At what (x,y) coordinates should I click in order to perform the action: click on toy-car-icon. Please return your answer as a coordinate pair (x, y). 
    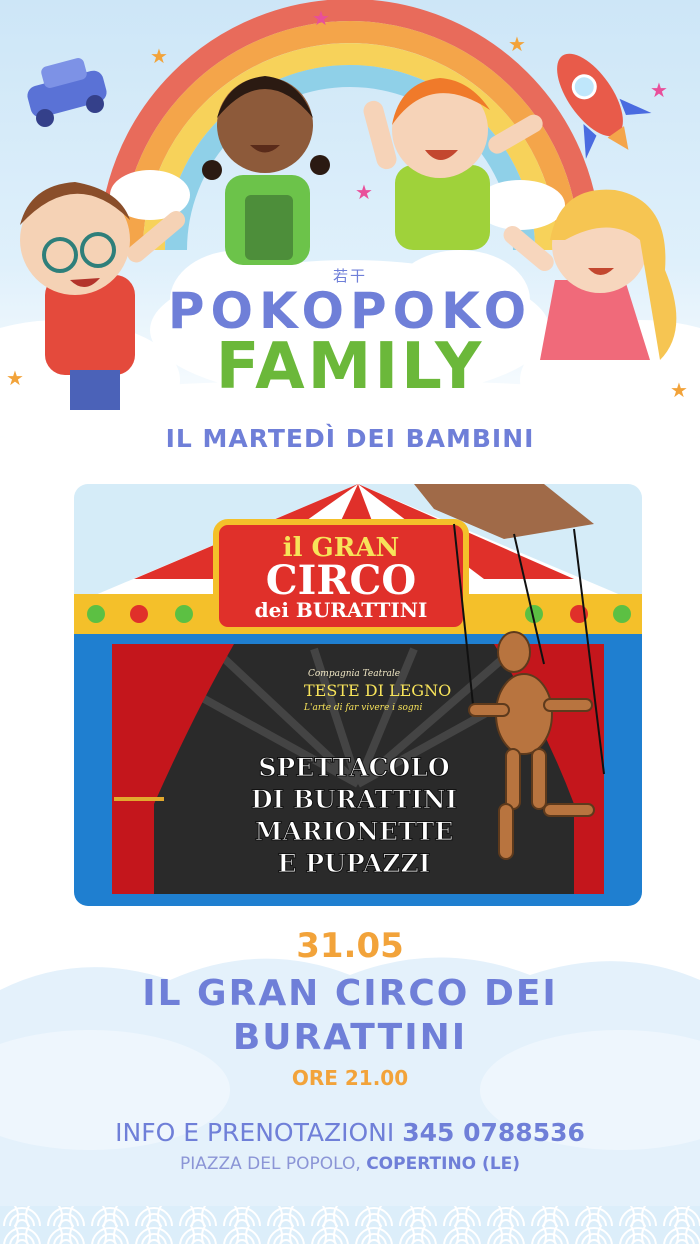
    Looking at the image, I should click on (67, 92).